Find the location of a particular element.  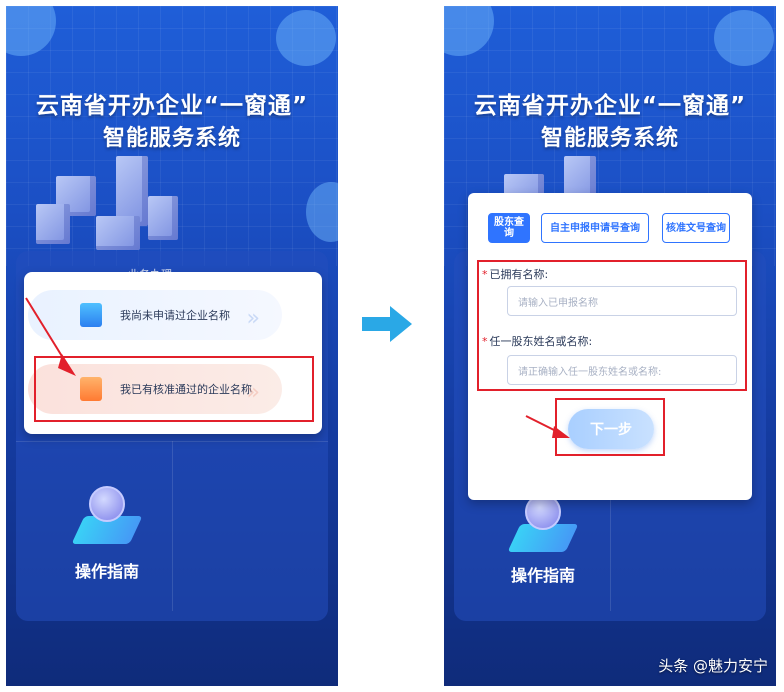

tab-self-declare-query: 自主申报申请号查询 is located at coordinates (595, 228).